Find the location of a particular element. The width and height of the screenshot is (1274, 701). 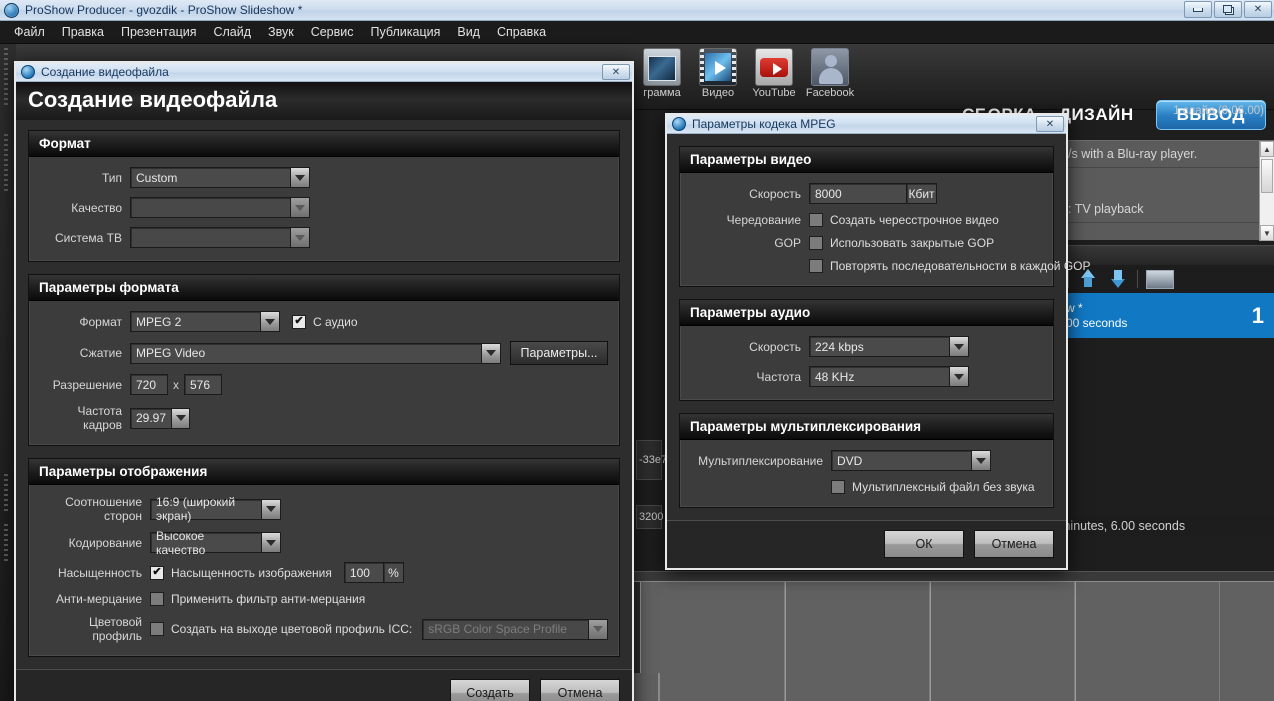

dialog-app-icon is located at coordinates (28, 72).